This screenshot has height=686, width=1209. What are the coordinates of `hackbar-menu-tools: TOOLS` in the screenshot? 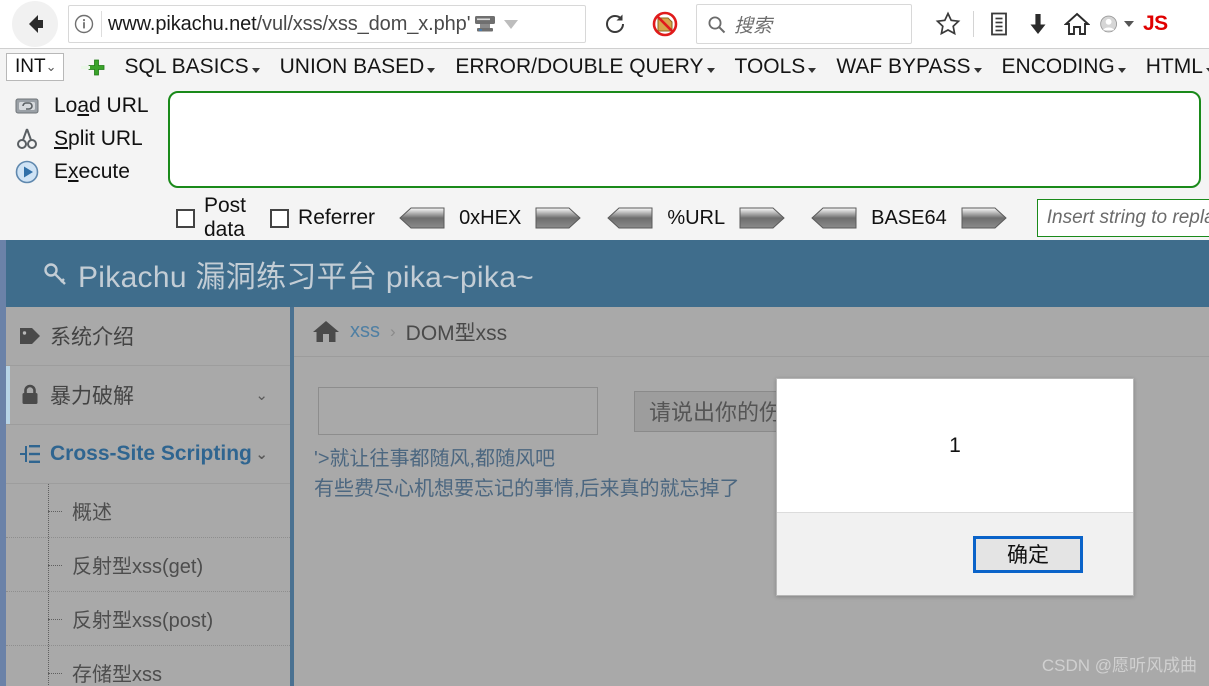 It's located at (776, 67).